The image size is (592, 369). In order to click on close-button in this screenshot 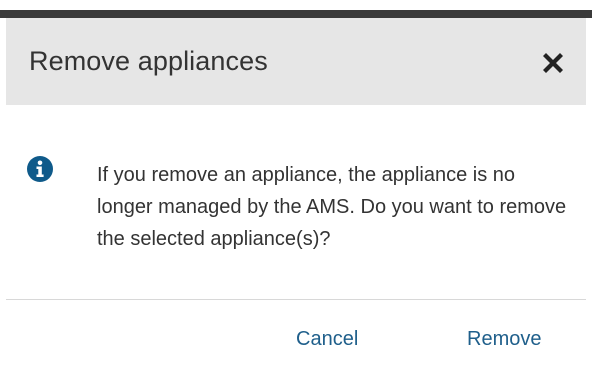, I will do `click(553, 63)`.